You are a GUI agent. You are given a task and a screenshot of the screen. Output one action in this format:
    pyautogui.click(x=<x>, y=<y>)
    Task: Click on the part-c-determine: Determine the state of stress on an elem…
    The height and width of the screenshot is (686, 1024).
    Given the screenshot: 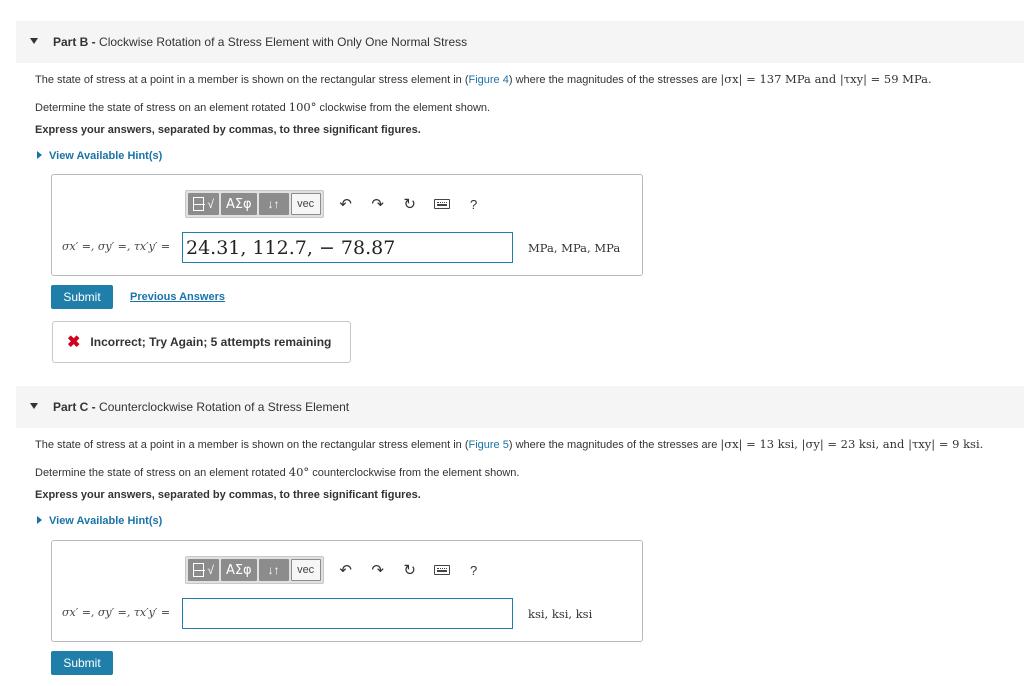 What is the action you would take?
    pyautogui.click(x=277, y=472)
    